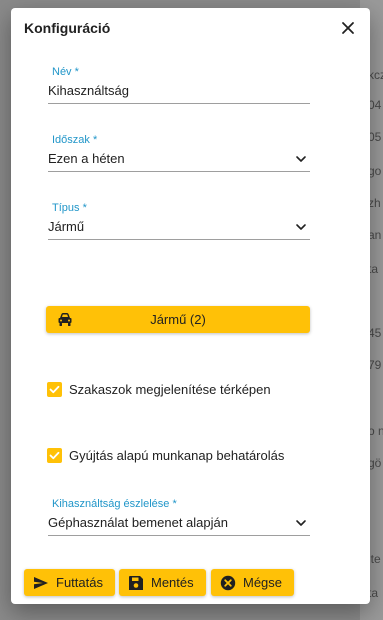 The height and width of the screenshot is (620, 383). What do you see at coordinates (65, 72) in the screenshot?
I see `name-label: Név *` at bounding box center [65, 72].